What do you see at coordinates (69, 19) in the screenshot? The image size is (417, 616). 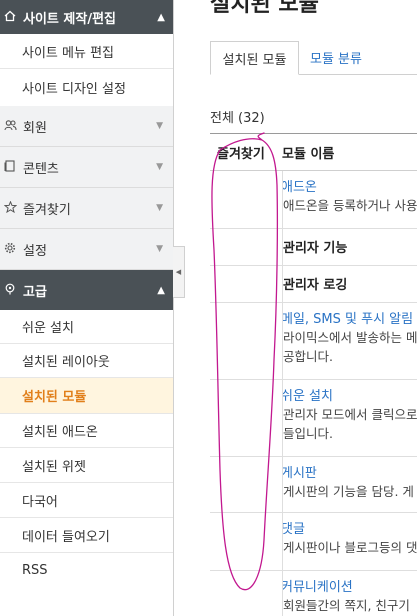 I see `sidebar-section-label: 사이트 제작/편집` at bounding box center [69, 19].